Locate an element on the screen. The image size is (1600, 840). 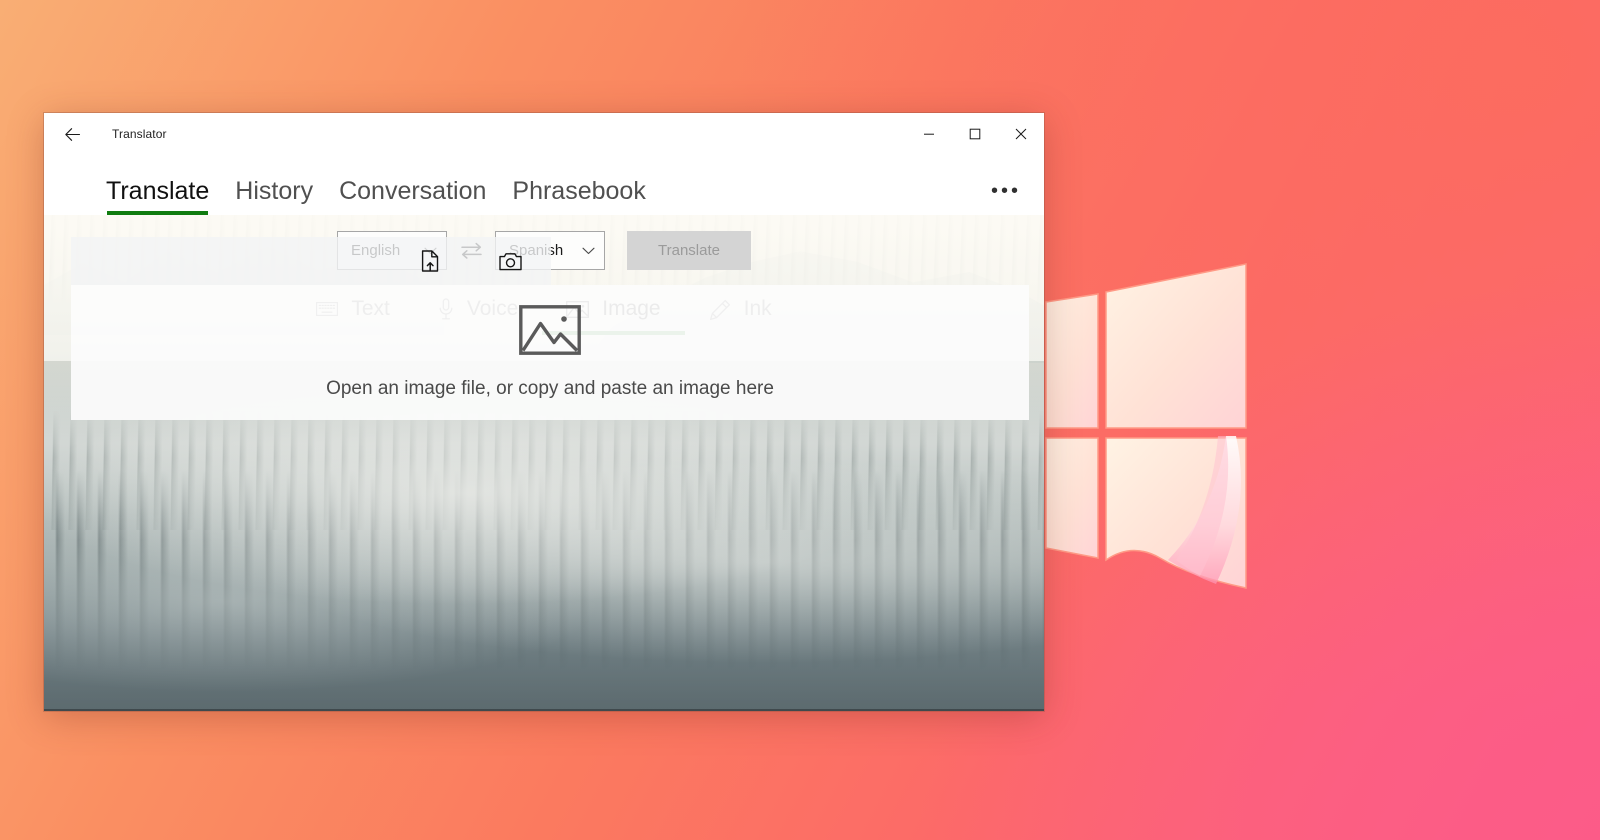
pivot-translate-label: Translate is located at coordinates (158, 191).